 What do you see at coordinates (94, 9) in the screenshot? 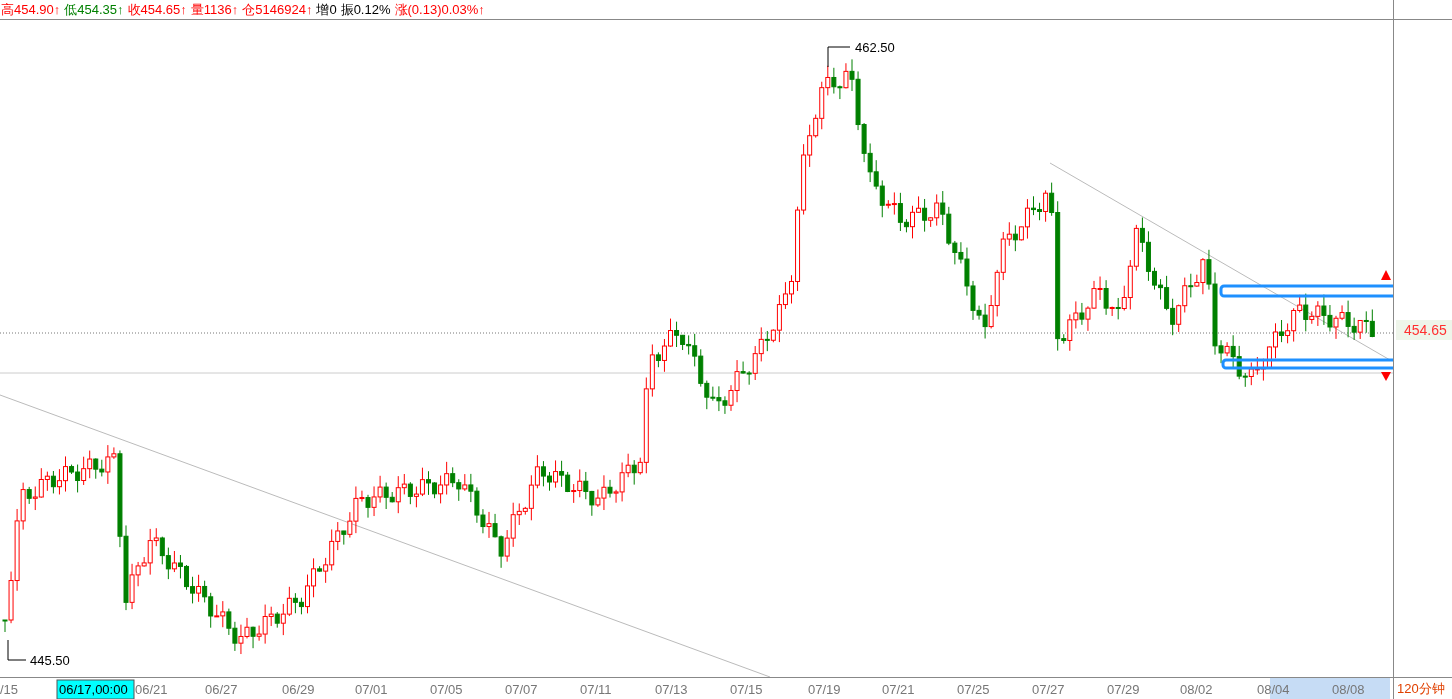
I see `quote-stat: 低454.35↑` at bounding box center [94, 9].